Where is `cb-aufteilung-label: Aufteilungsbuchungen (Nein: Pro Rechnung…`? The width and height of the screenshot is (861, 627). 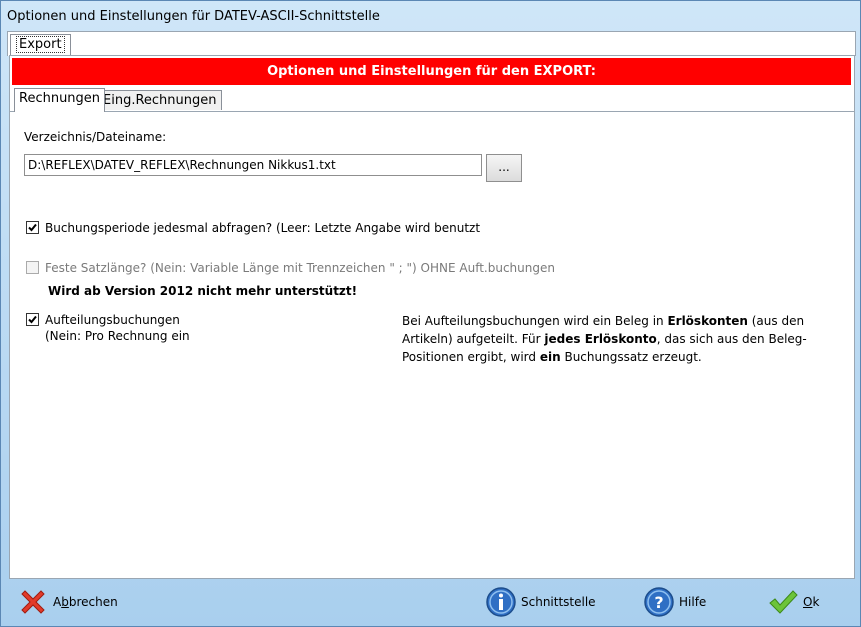 cb-aufteilung-label: Aufteilungsbuchungen (Nein: Pro Rechnung… is located at coordinates (117, 328).